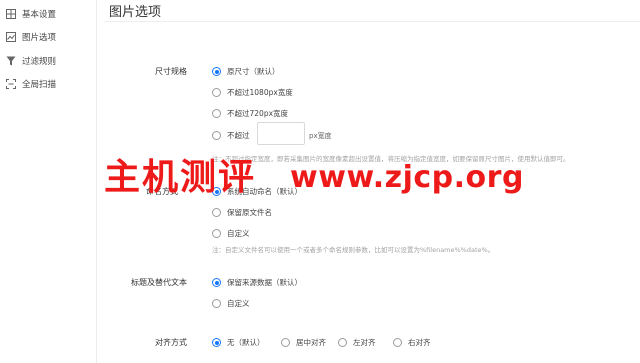 This screenshot has width=640, height=363. Describe the element at coordinates (39, 15) in the screenshot. I see `sidebar-item-label: 基本设置` at that location.